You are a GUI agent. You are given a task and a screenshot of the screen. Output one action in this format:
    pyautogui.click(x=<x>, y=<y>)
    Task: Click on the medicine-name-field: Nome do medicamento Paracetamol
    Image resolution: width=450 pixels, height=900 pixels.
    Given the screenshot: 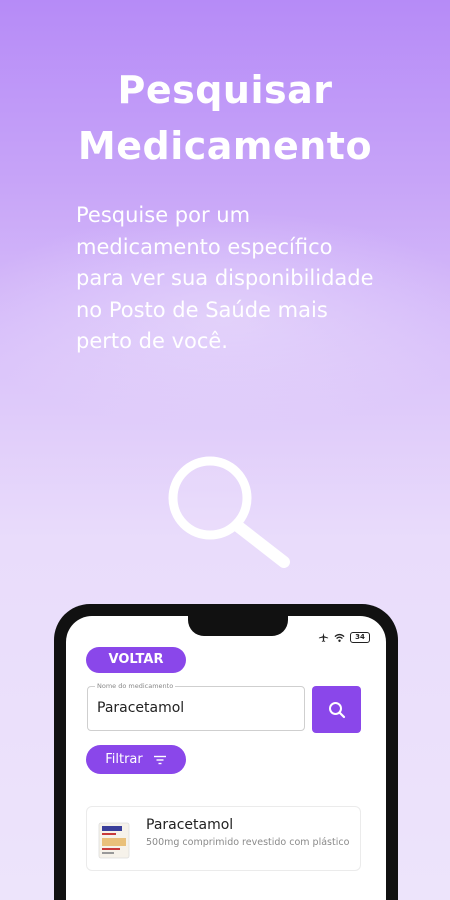 What is the action you would take?
    pyautogui.click(x=196, y=706)
    